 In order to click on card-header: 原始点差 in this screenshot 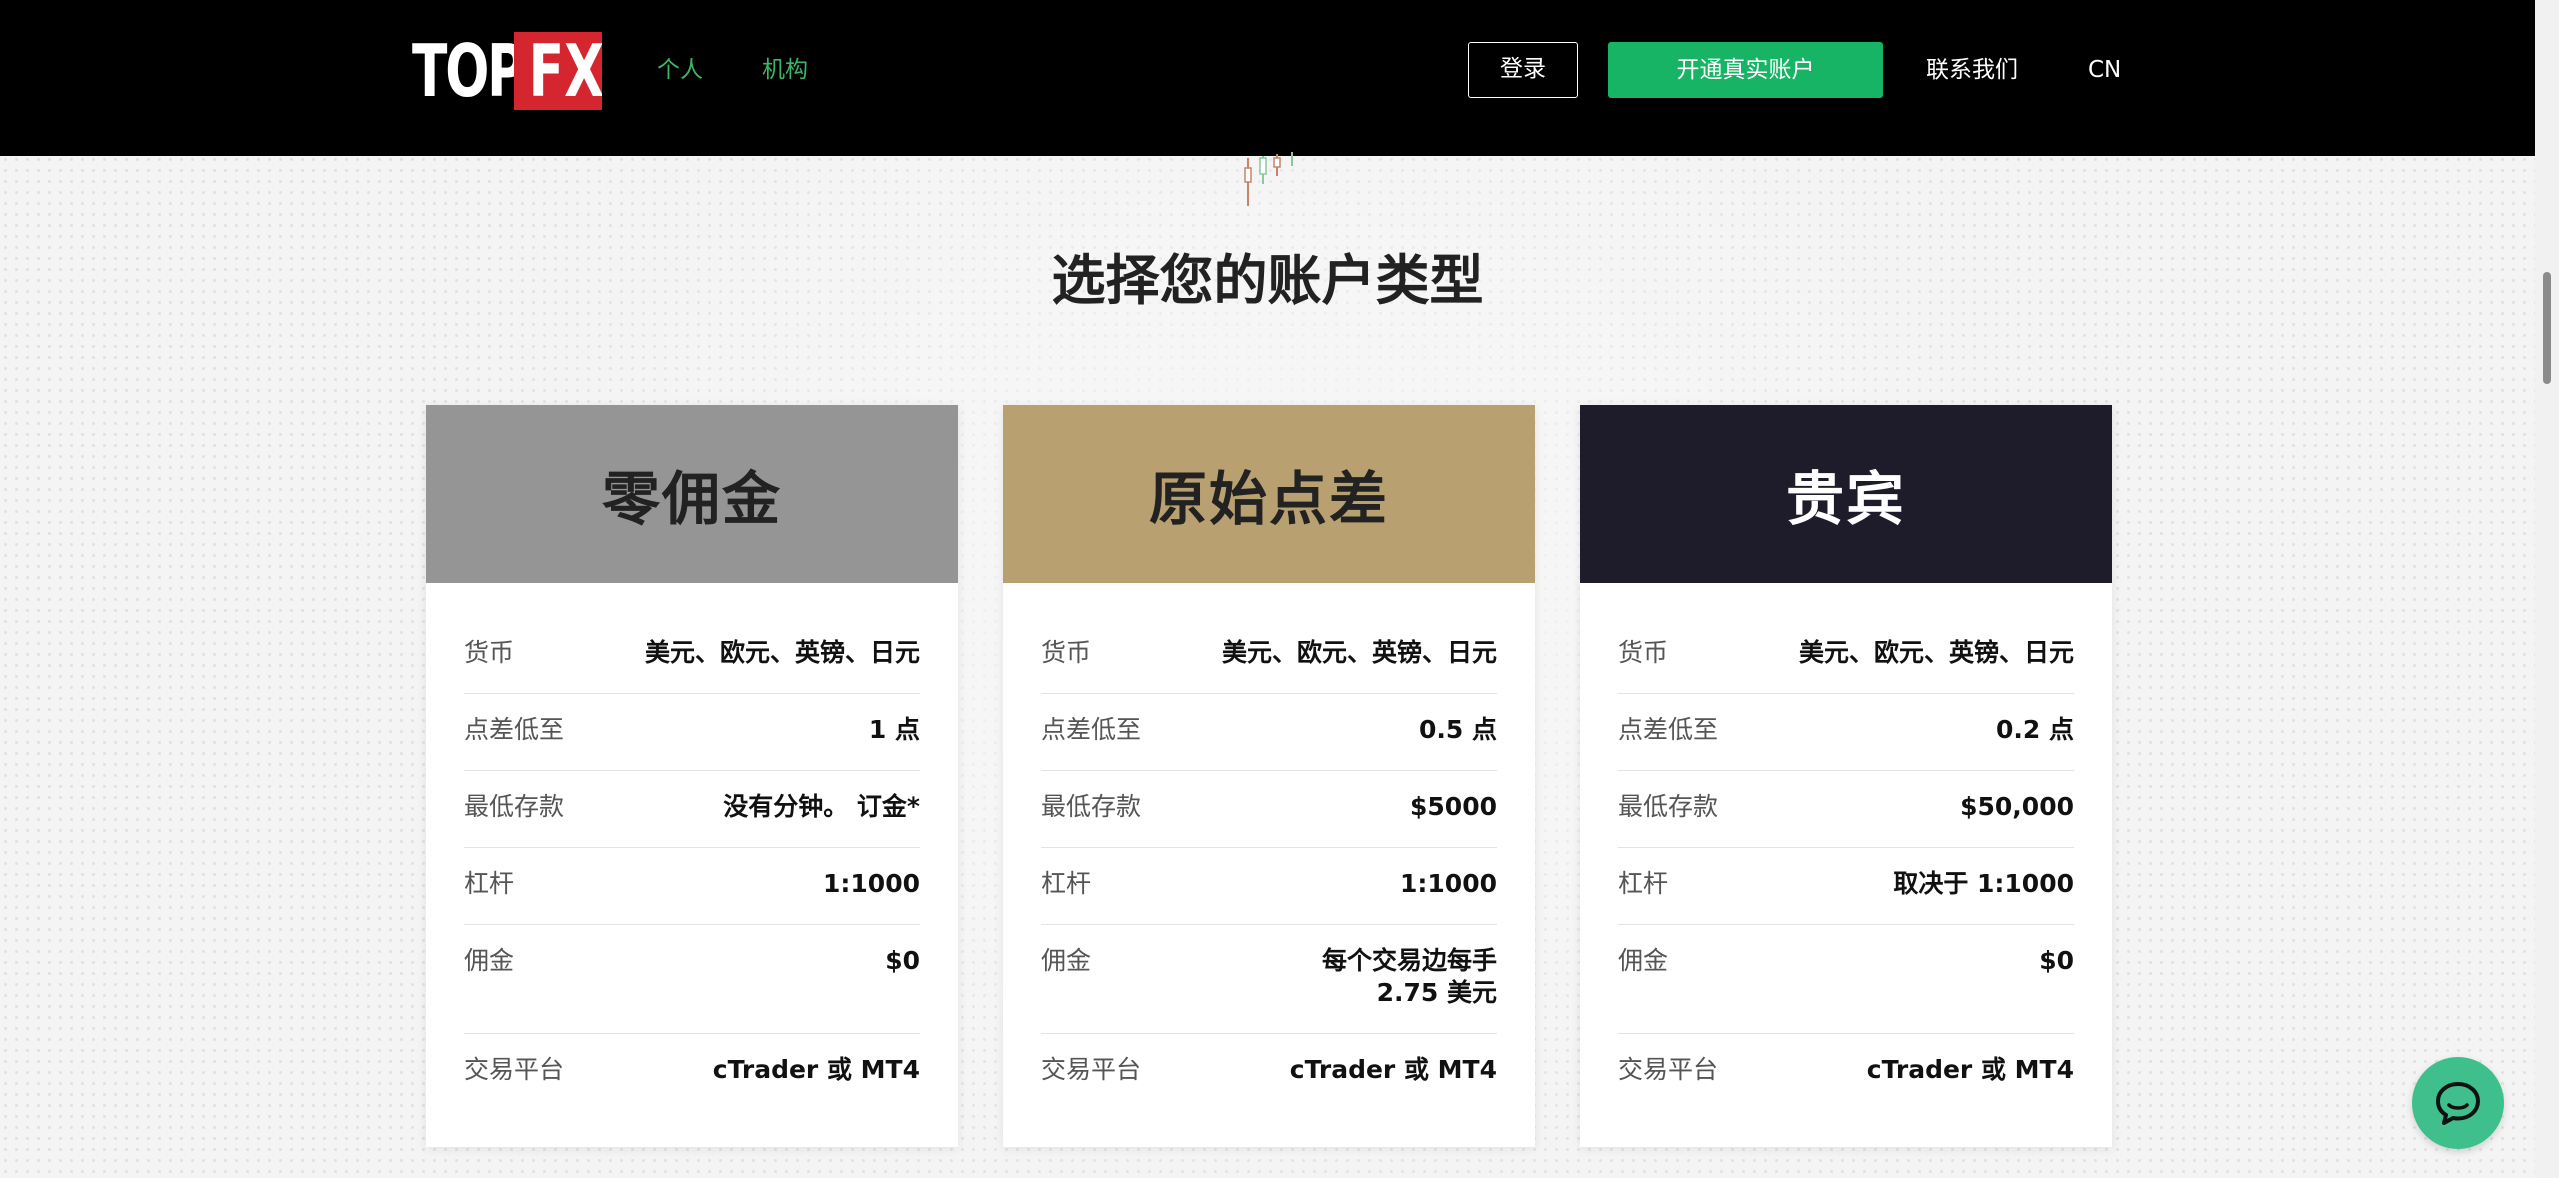, I will do `click(1269, 494)`.